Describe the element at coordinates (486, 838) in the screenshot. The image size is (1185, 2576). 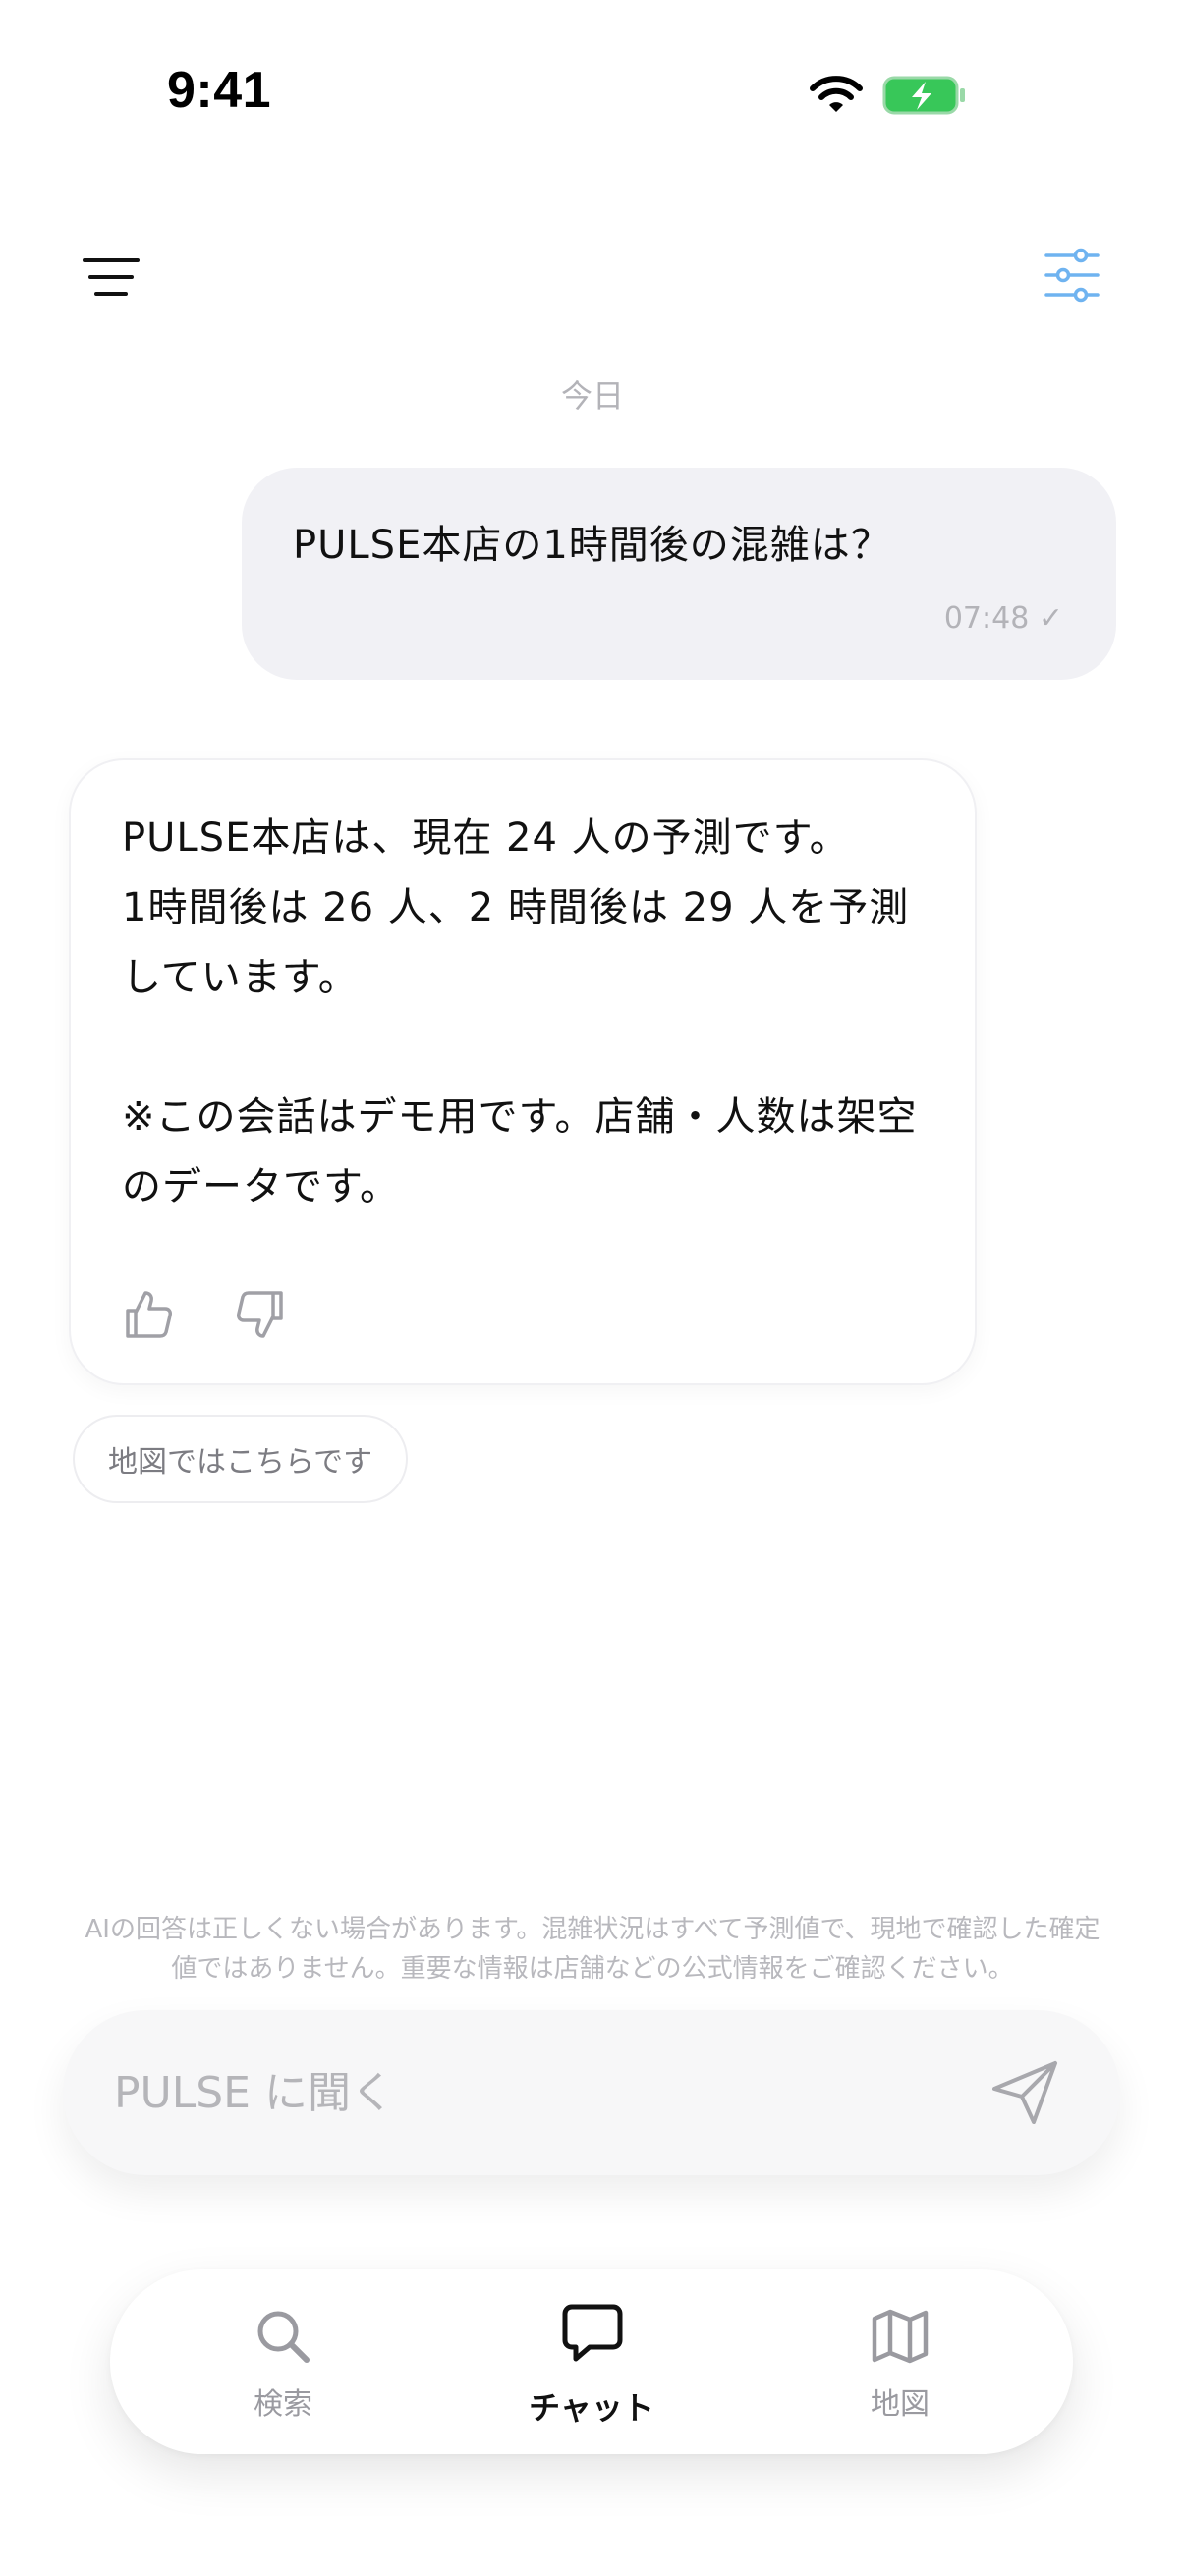
I see `ai-message-line: PULSE本店は、現在 24 人の予測です。` at that location.